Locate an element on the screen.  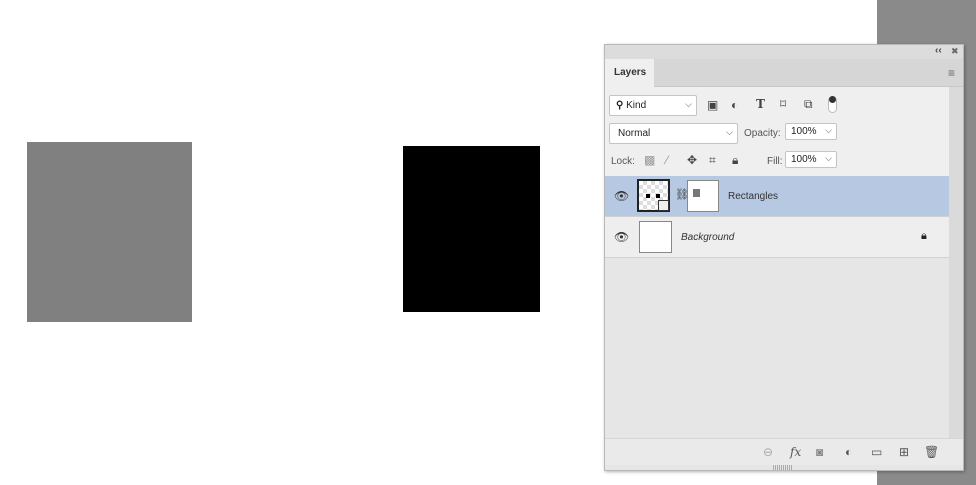
shape-filter-icon: ⌑ is located at coordinates (783, 104).